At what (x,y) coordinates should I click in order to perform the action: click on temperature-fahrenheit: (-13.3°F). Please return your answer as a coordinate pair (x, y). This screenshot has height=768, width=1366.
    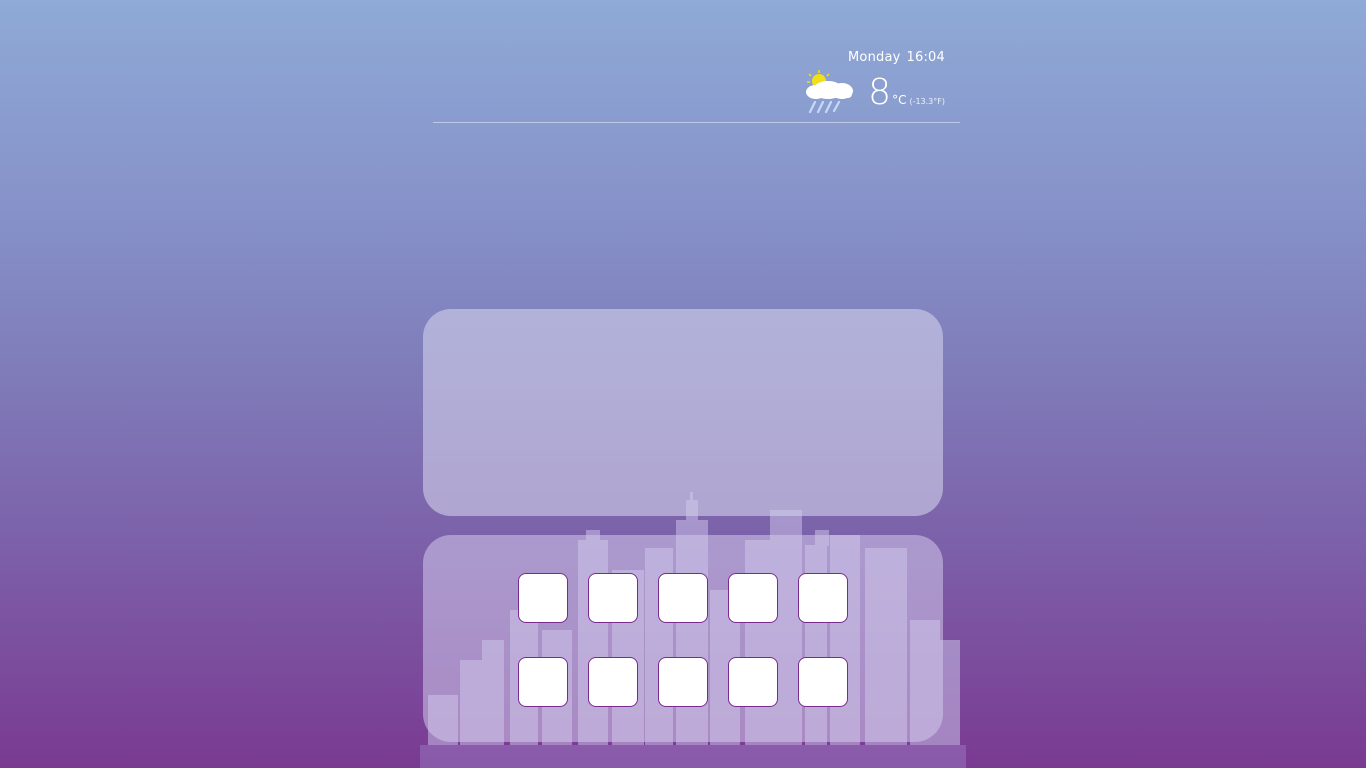
    Looking at the image, I should click on (927, 101).